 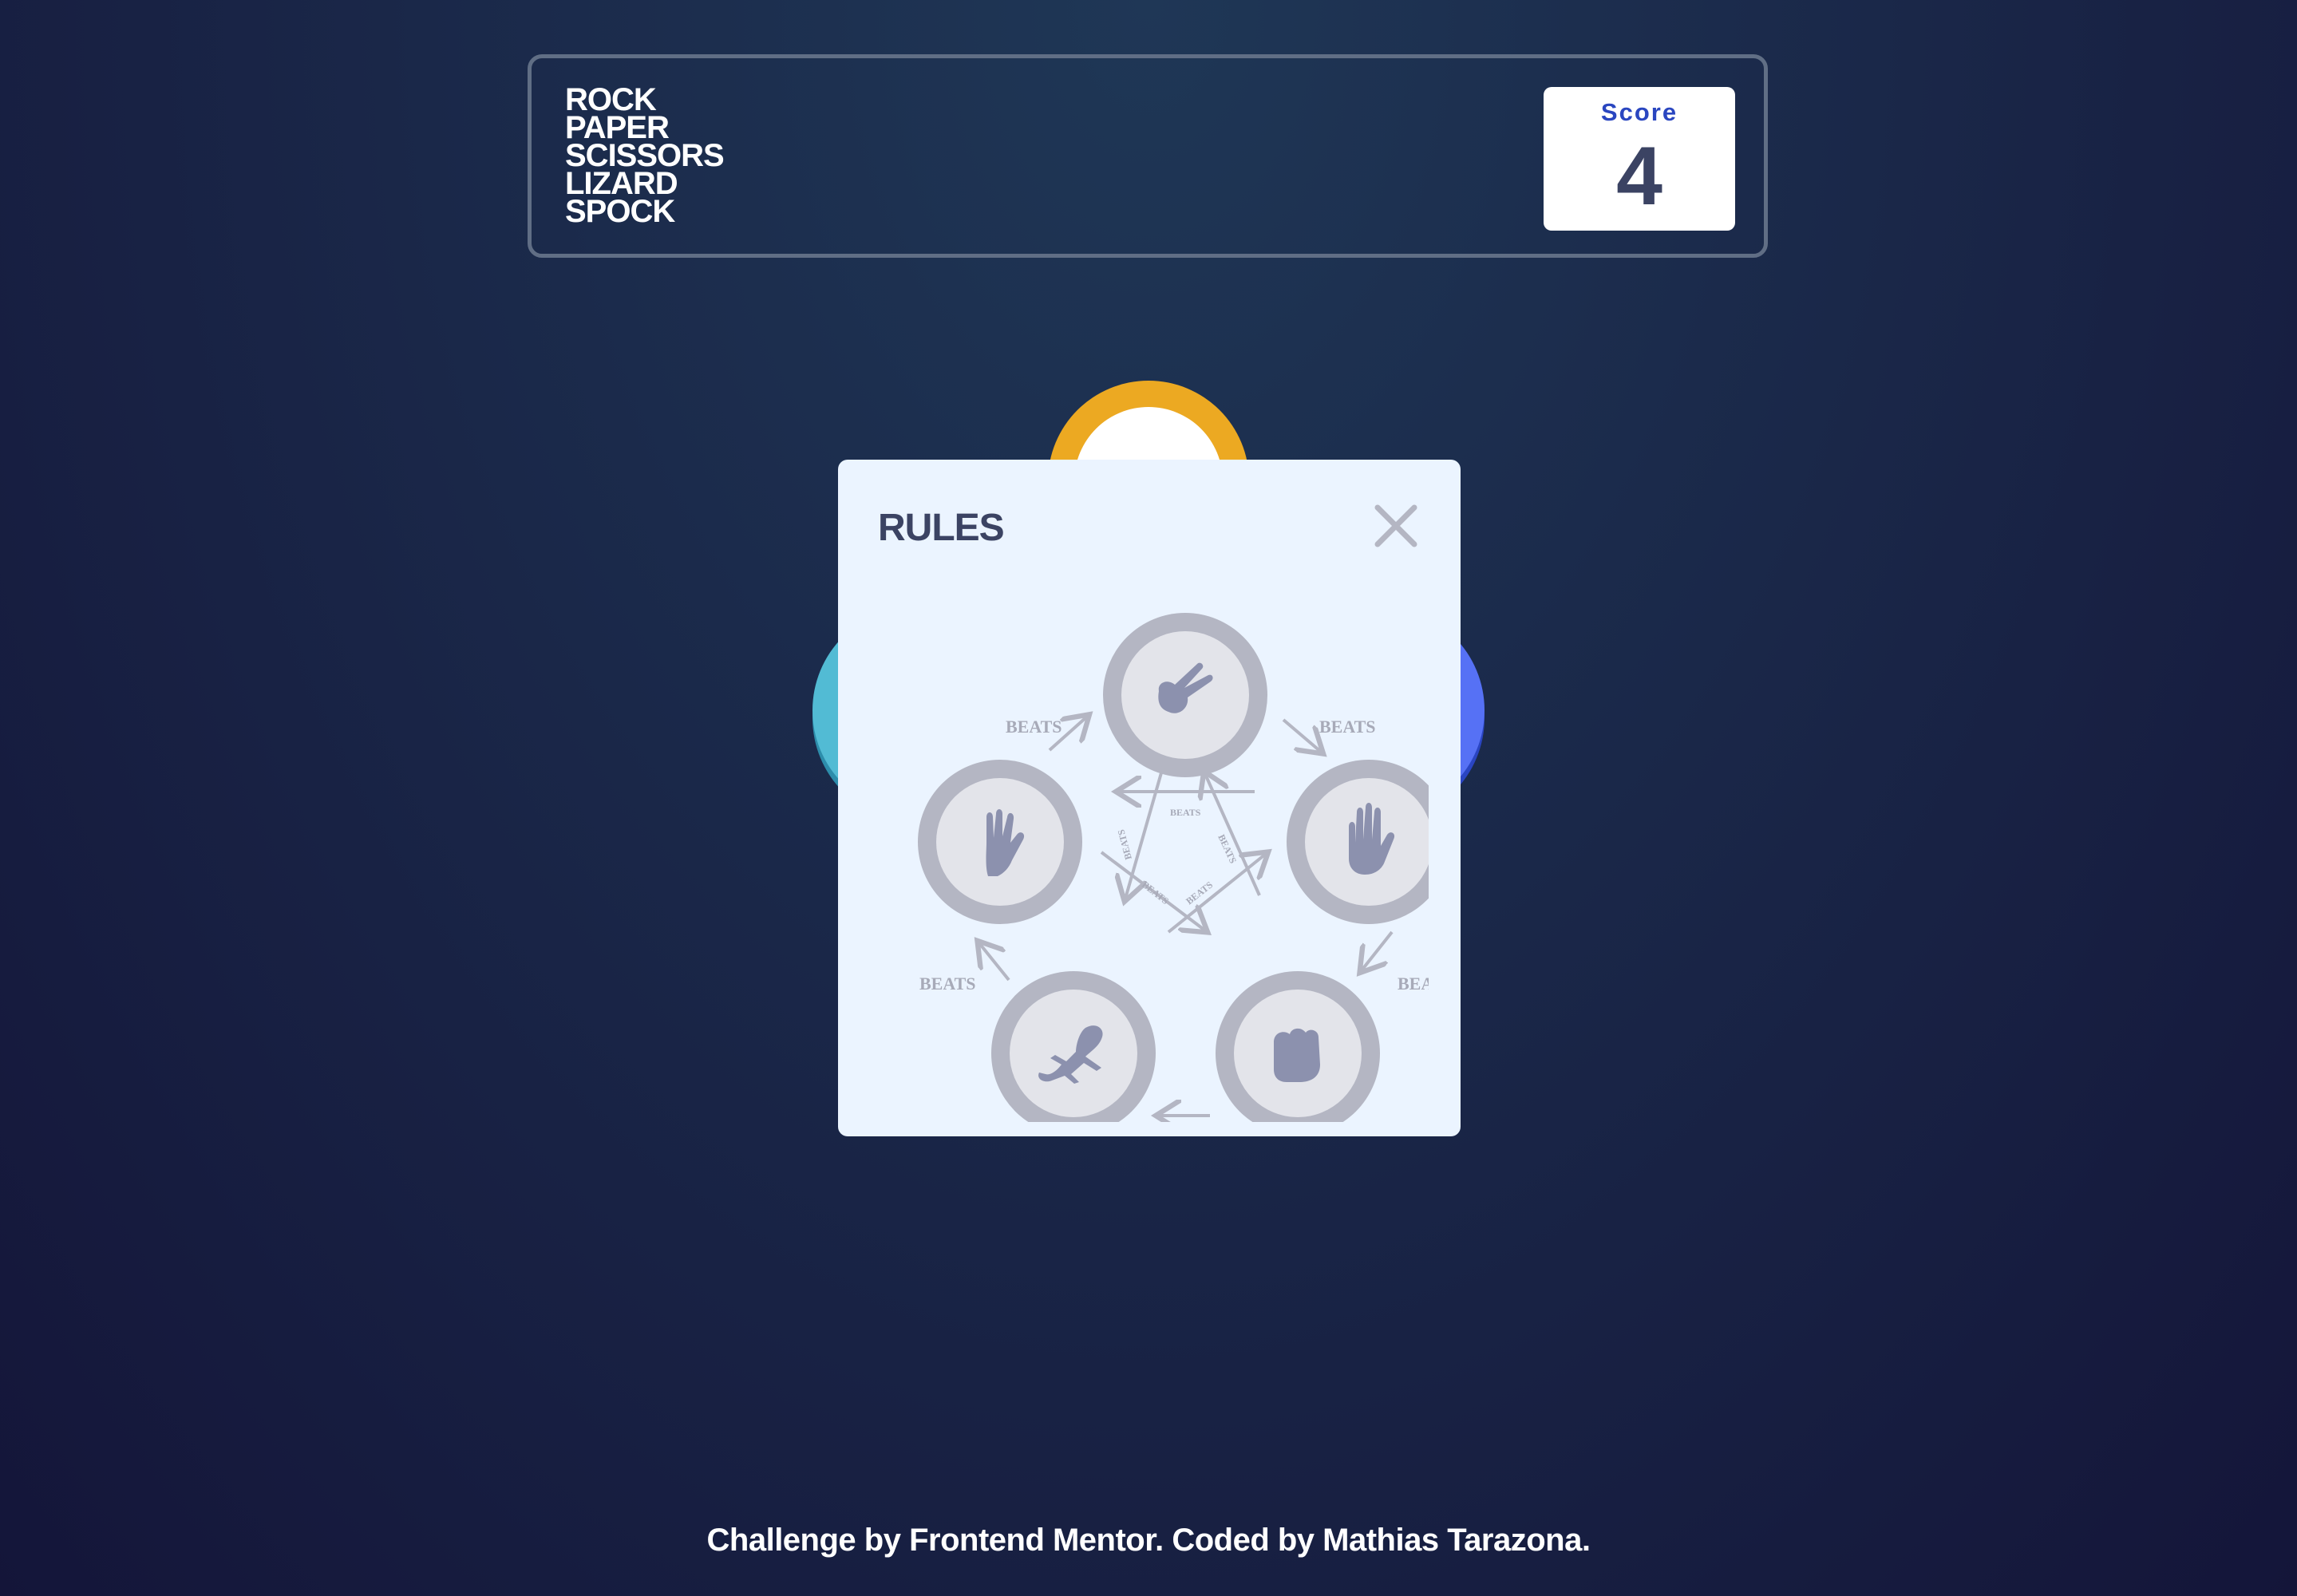 What do you see at coordinates (1073, 1046) in the screenshot?
I see `node-lizard` at bounding box center [1073, 1046].